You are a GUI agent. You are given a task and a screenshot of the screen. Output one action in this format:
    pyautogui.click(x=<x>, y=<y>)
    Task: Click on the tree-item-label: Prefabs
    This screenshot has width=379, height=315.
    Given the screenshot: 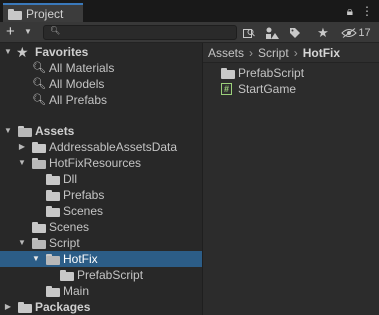 What is the action you would take?
    pyautogui.click(x=84, y=195)
    